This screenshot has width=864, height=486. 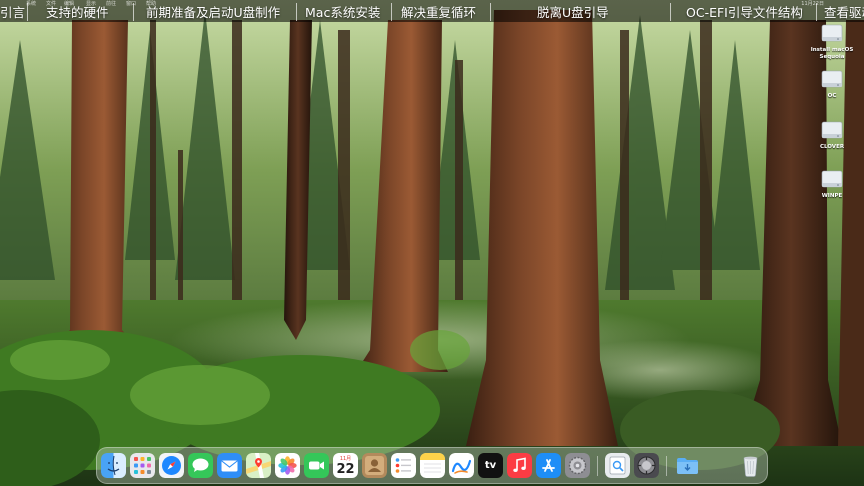 I want to click on notes-icon, so click(x=432, y=465).